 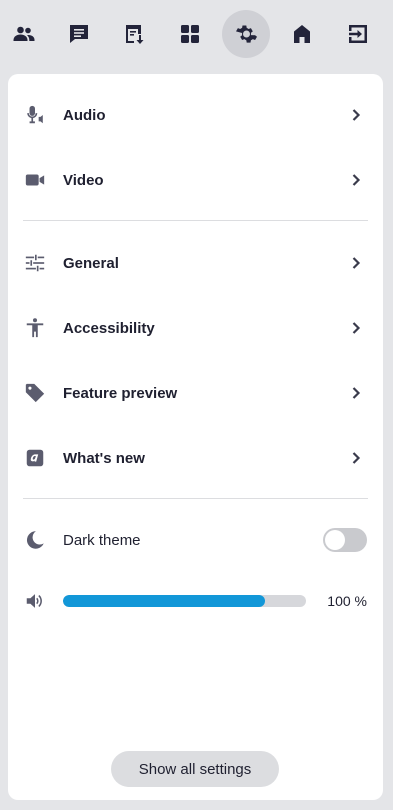 What do you see at coordinates (35, 180) in the screenshot?
I see `video-camera-icon` at bounding box center [35, 180].